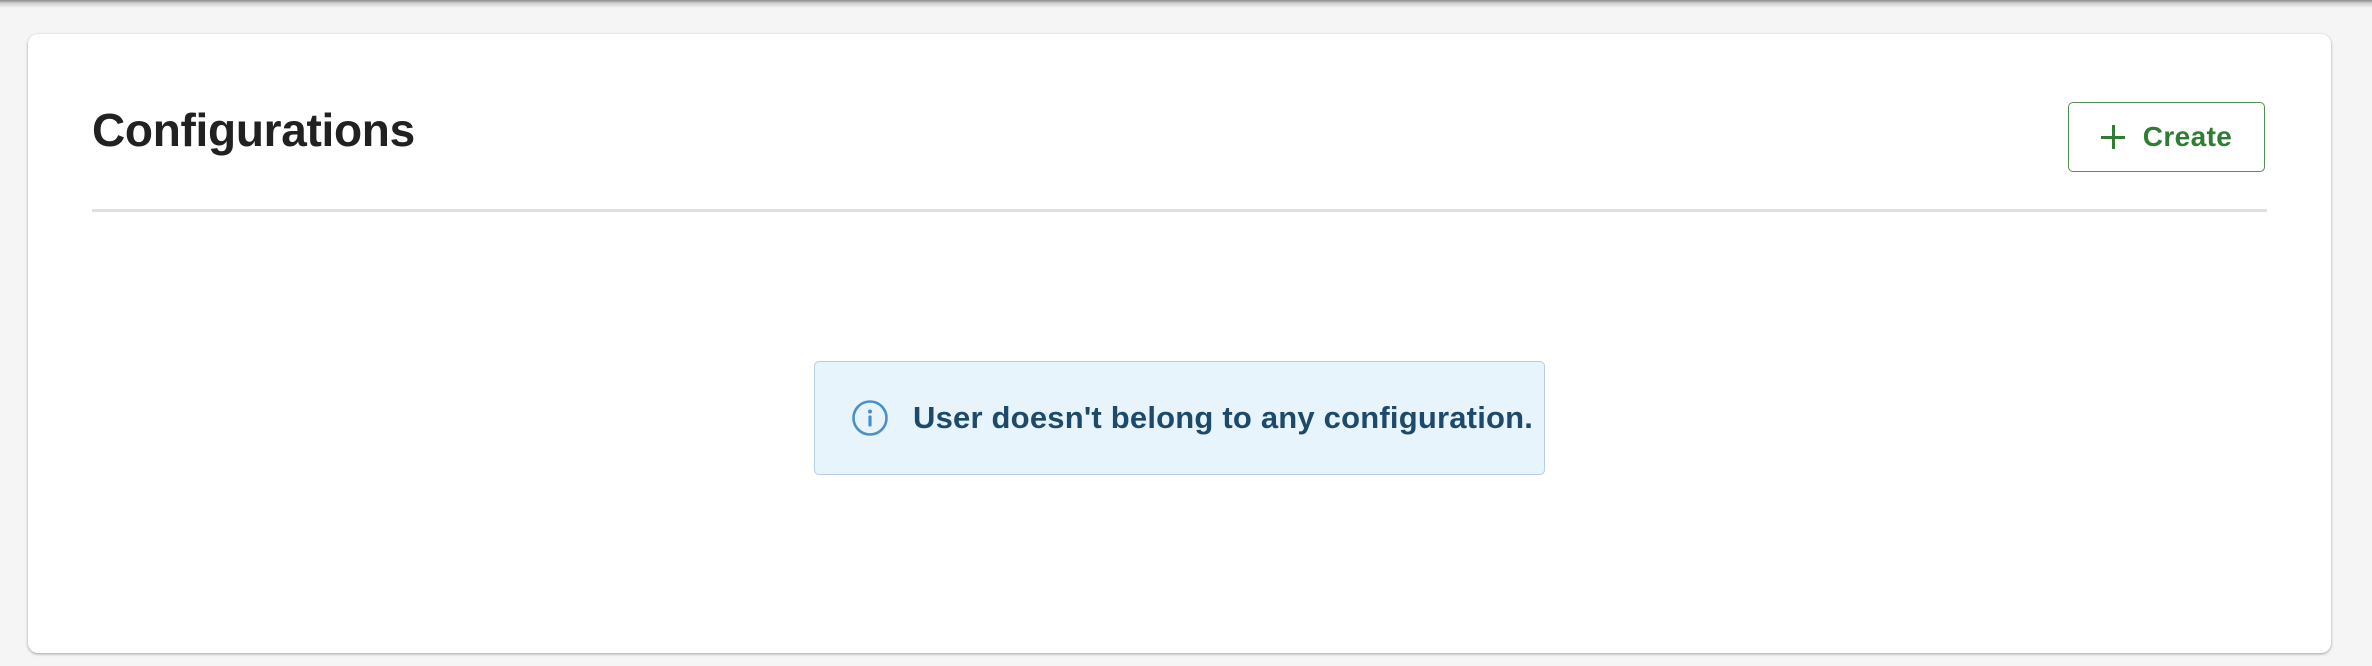 This screenshot has height=666, width=2372. Describe the element at coordinates (2112, 137) in the screenshot. I see `plus-icon` at that location.